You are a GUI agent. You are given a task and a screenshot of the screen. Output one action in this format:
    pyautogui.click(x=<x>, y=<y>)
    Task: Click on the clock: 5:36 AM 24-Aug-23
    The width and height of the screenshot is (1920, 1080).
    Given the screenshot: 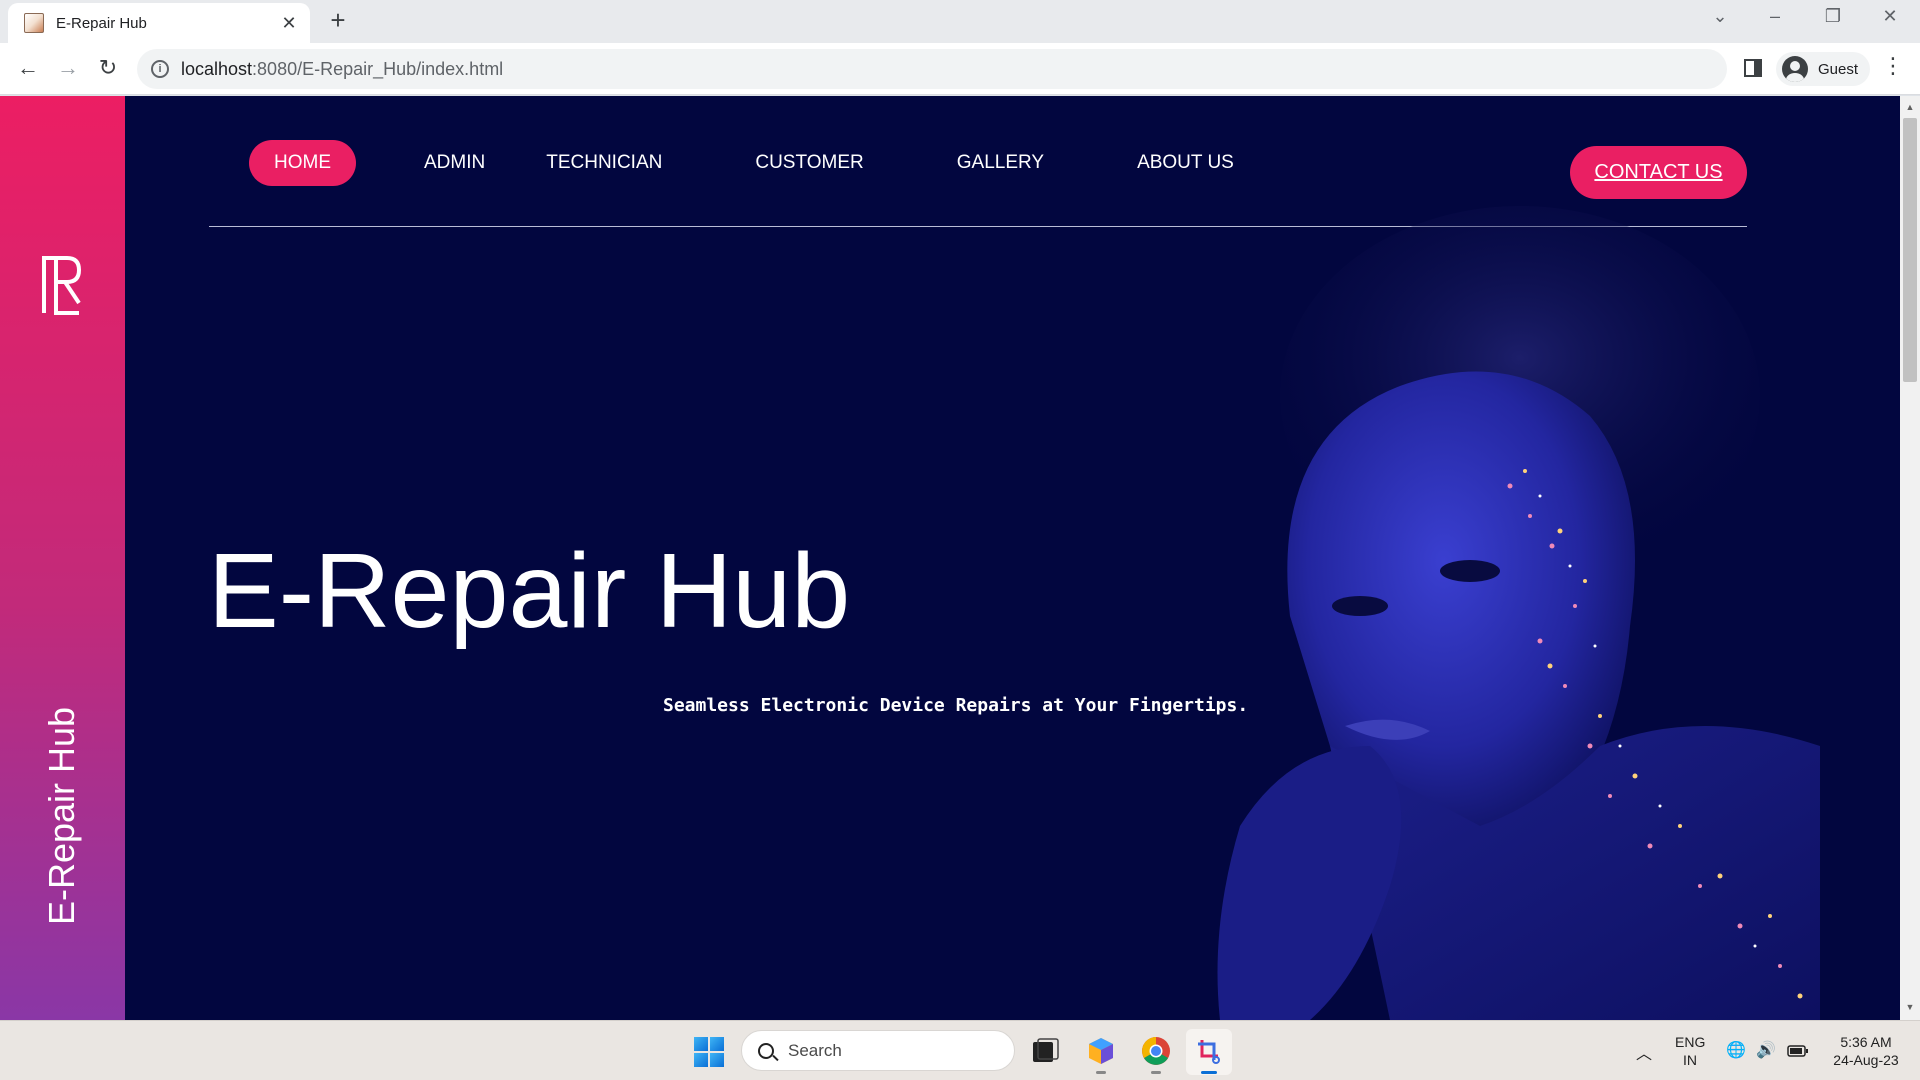 What is the action you would take?
    pyautogui.click(x=1866, y=1051)
    